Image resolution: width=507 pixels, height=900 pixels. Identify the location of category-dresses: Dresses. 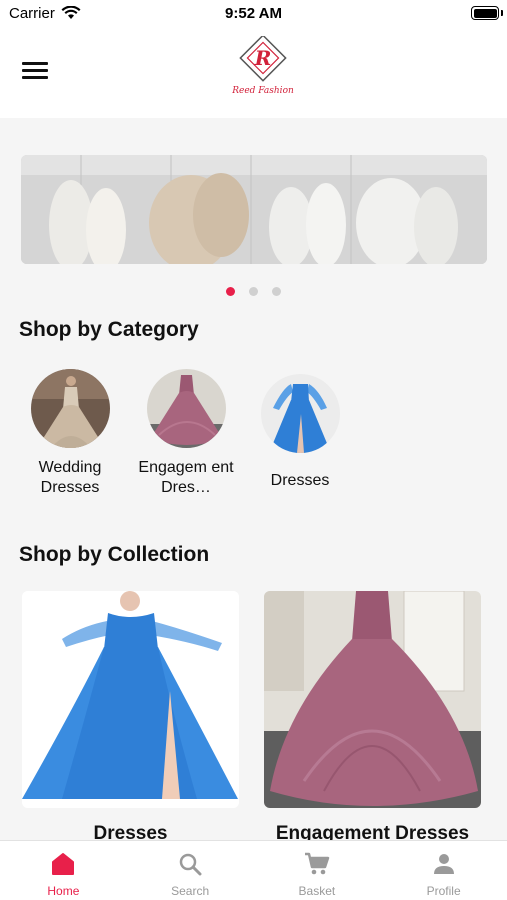
(300, 432).